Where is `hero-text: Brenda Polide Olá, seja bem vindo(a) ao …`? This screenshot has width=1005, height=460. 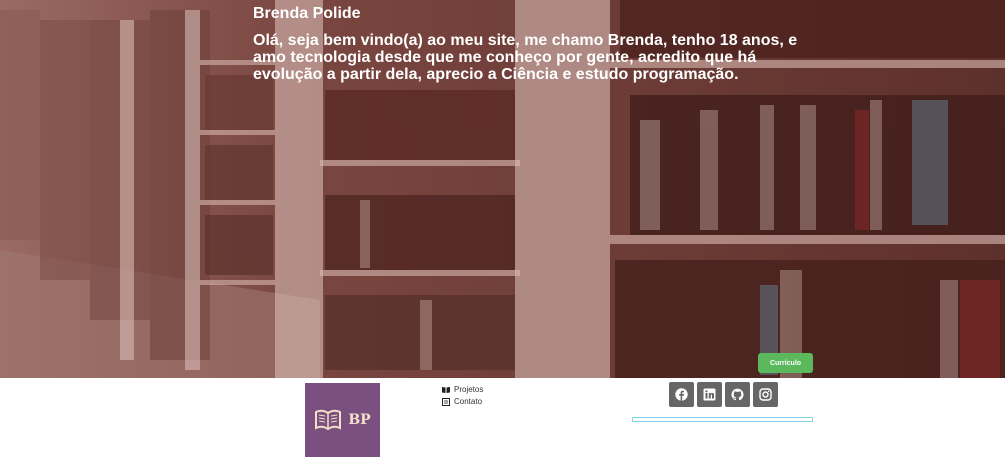 hero-text: Brenda Polide Olá, seja bem vindo(a) ao … is located at coordinates (533, 43).